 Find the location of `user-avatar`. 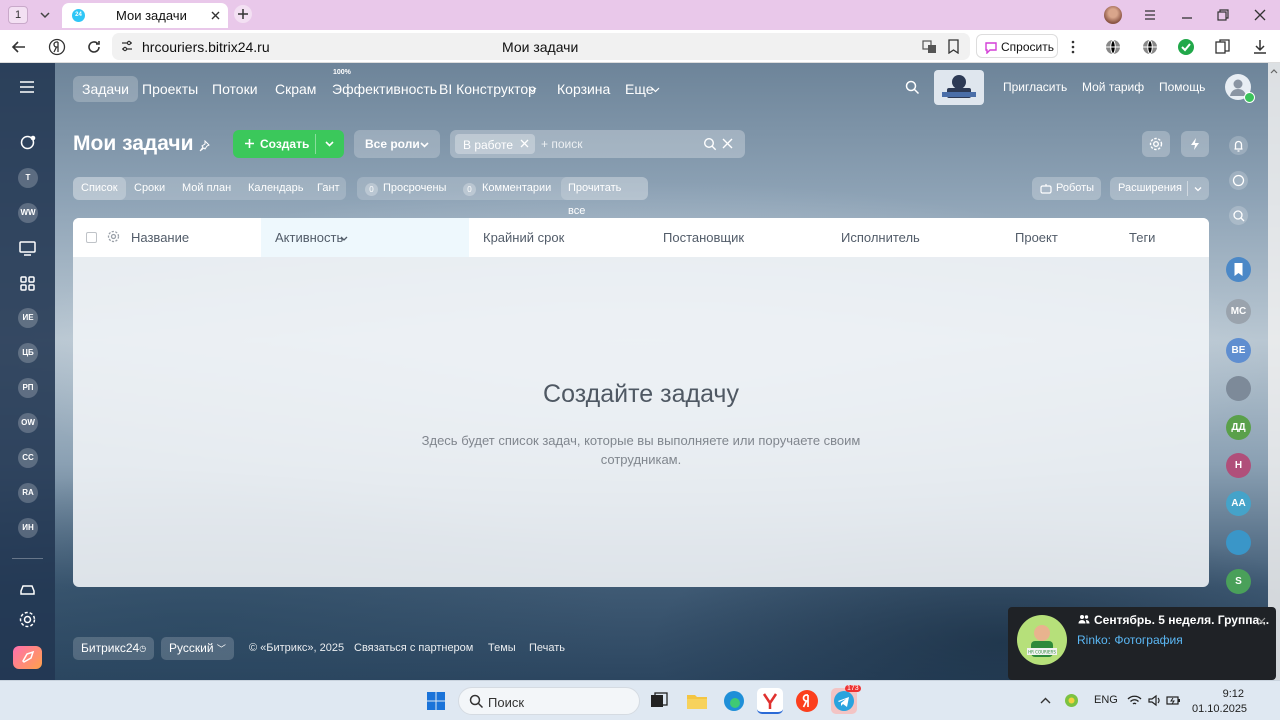

user-avatar is located at coordinates (1240, 88).